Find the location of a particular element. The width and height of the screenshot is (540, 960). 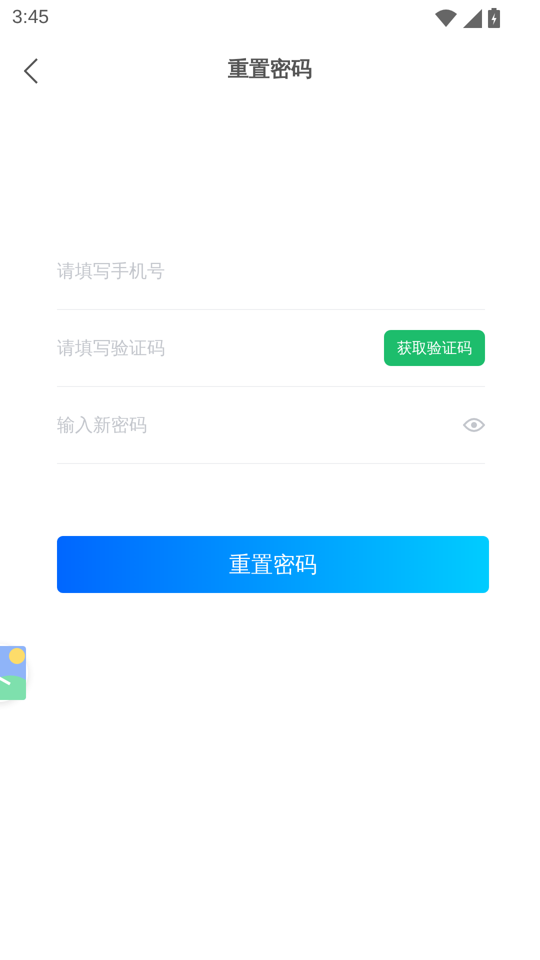

input-field: 请填写验证码 is located at coordinates (220, 348).